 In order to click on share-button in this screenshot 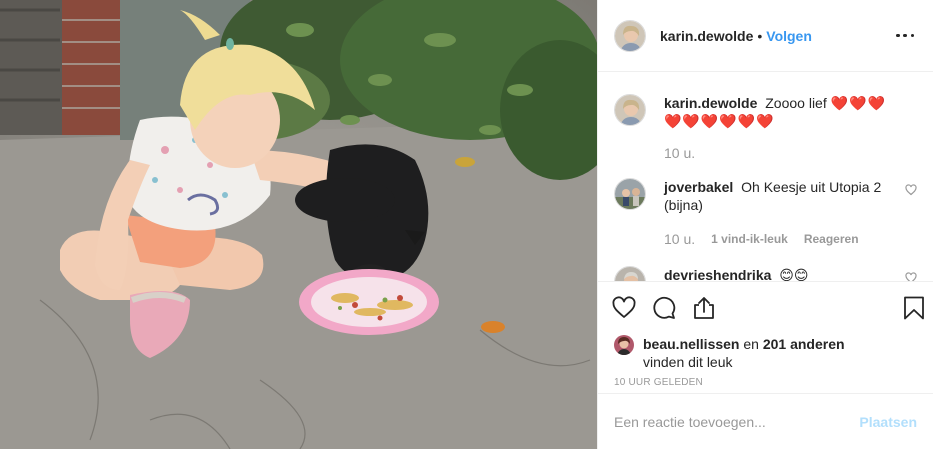, I will do `click(712, 308)`.